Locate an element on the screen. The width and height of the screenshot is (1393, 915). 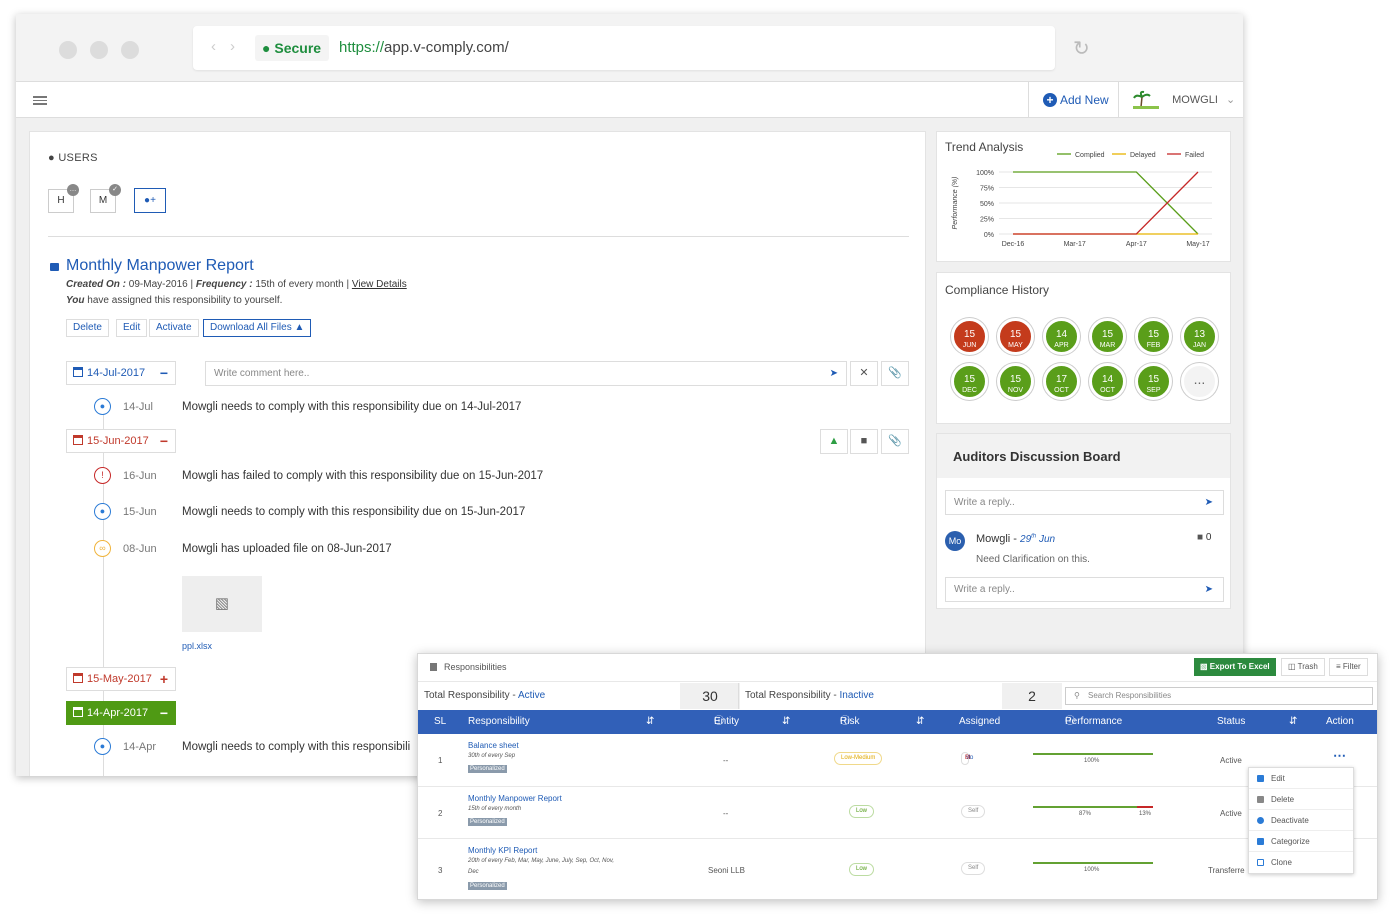
history-badge: 15 SEP is located at coordinates (1153, 381).